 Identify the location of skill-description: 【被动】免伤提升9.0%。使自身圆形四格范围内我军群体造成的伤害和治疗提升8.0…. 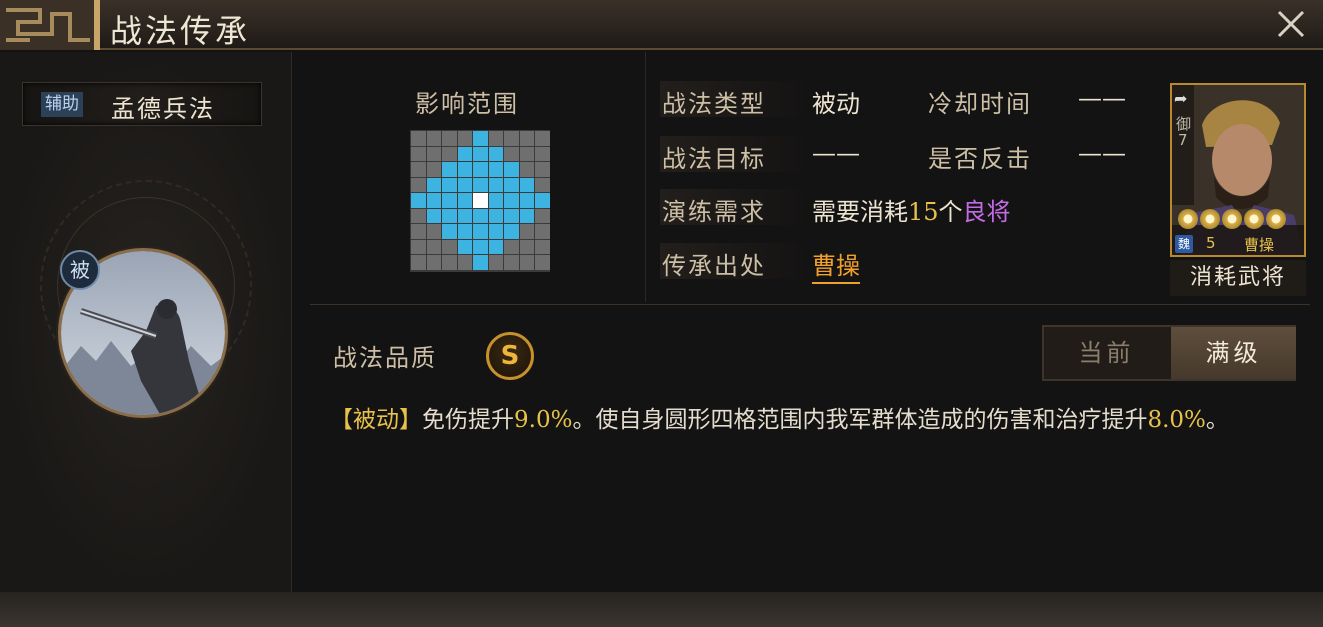
(820, 420).